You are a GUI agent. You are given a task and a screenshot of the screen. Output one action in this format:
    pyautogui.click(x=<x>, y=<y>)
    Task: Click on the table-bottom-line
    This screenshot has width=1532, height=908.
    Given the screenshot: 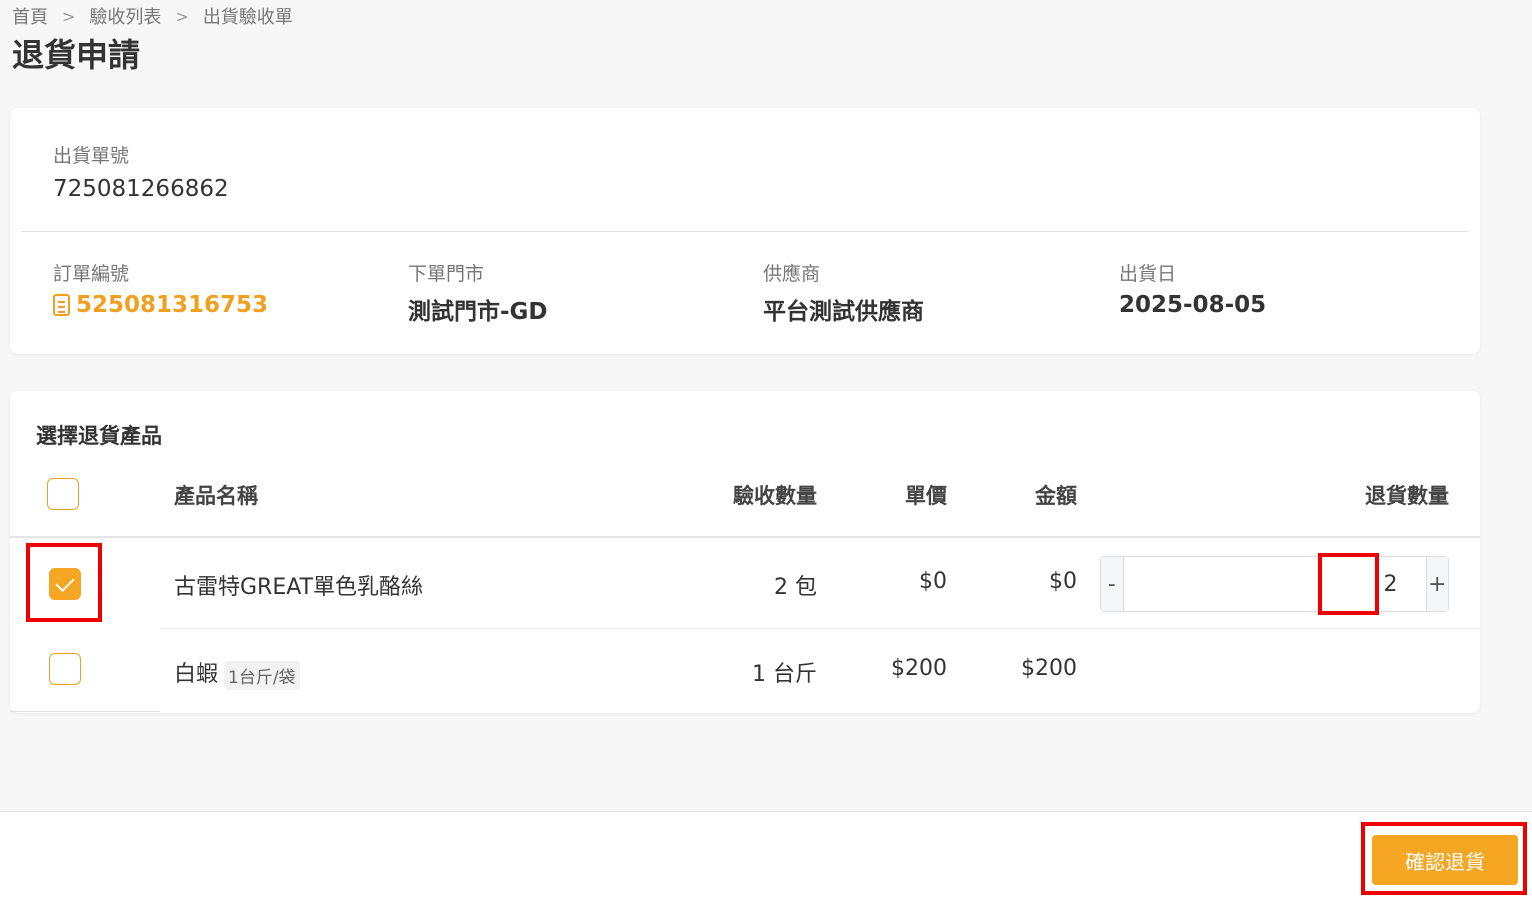 What is the action you would take?
    pyautogui.click(x=85, y=711)
    